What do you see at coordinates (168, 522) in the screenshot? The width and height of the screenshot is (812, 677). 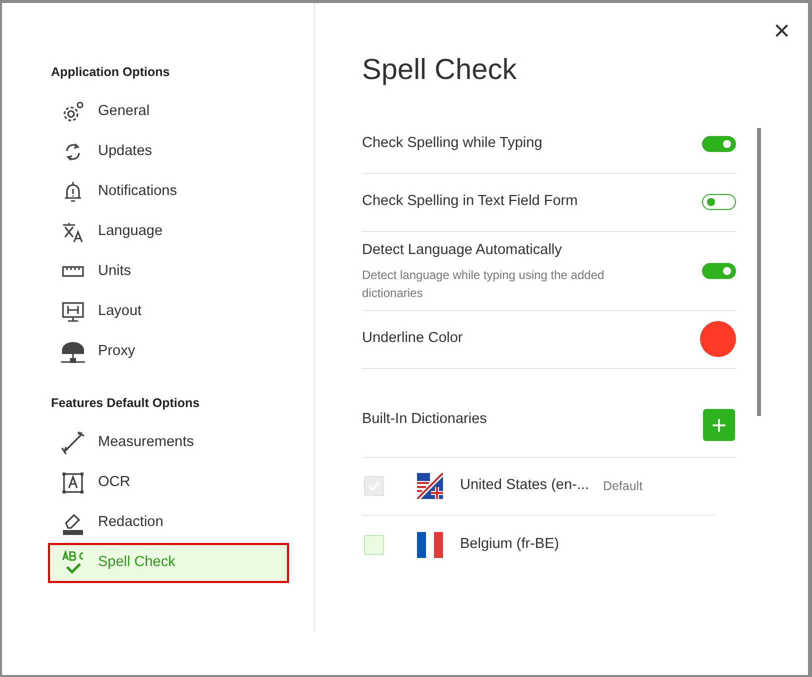 I see `sidebar-item: Redaction` at bounding box center [168, 522].